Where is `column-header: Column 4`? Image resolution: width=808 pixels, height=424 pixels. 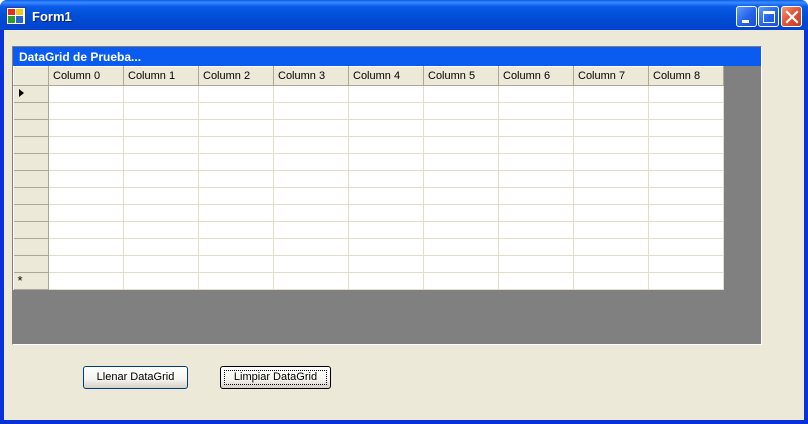
column-header: Column 4 is located at coordinates (386, 76).